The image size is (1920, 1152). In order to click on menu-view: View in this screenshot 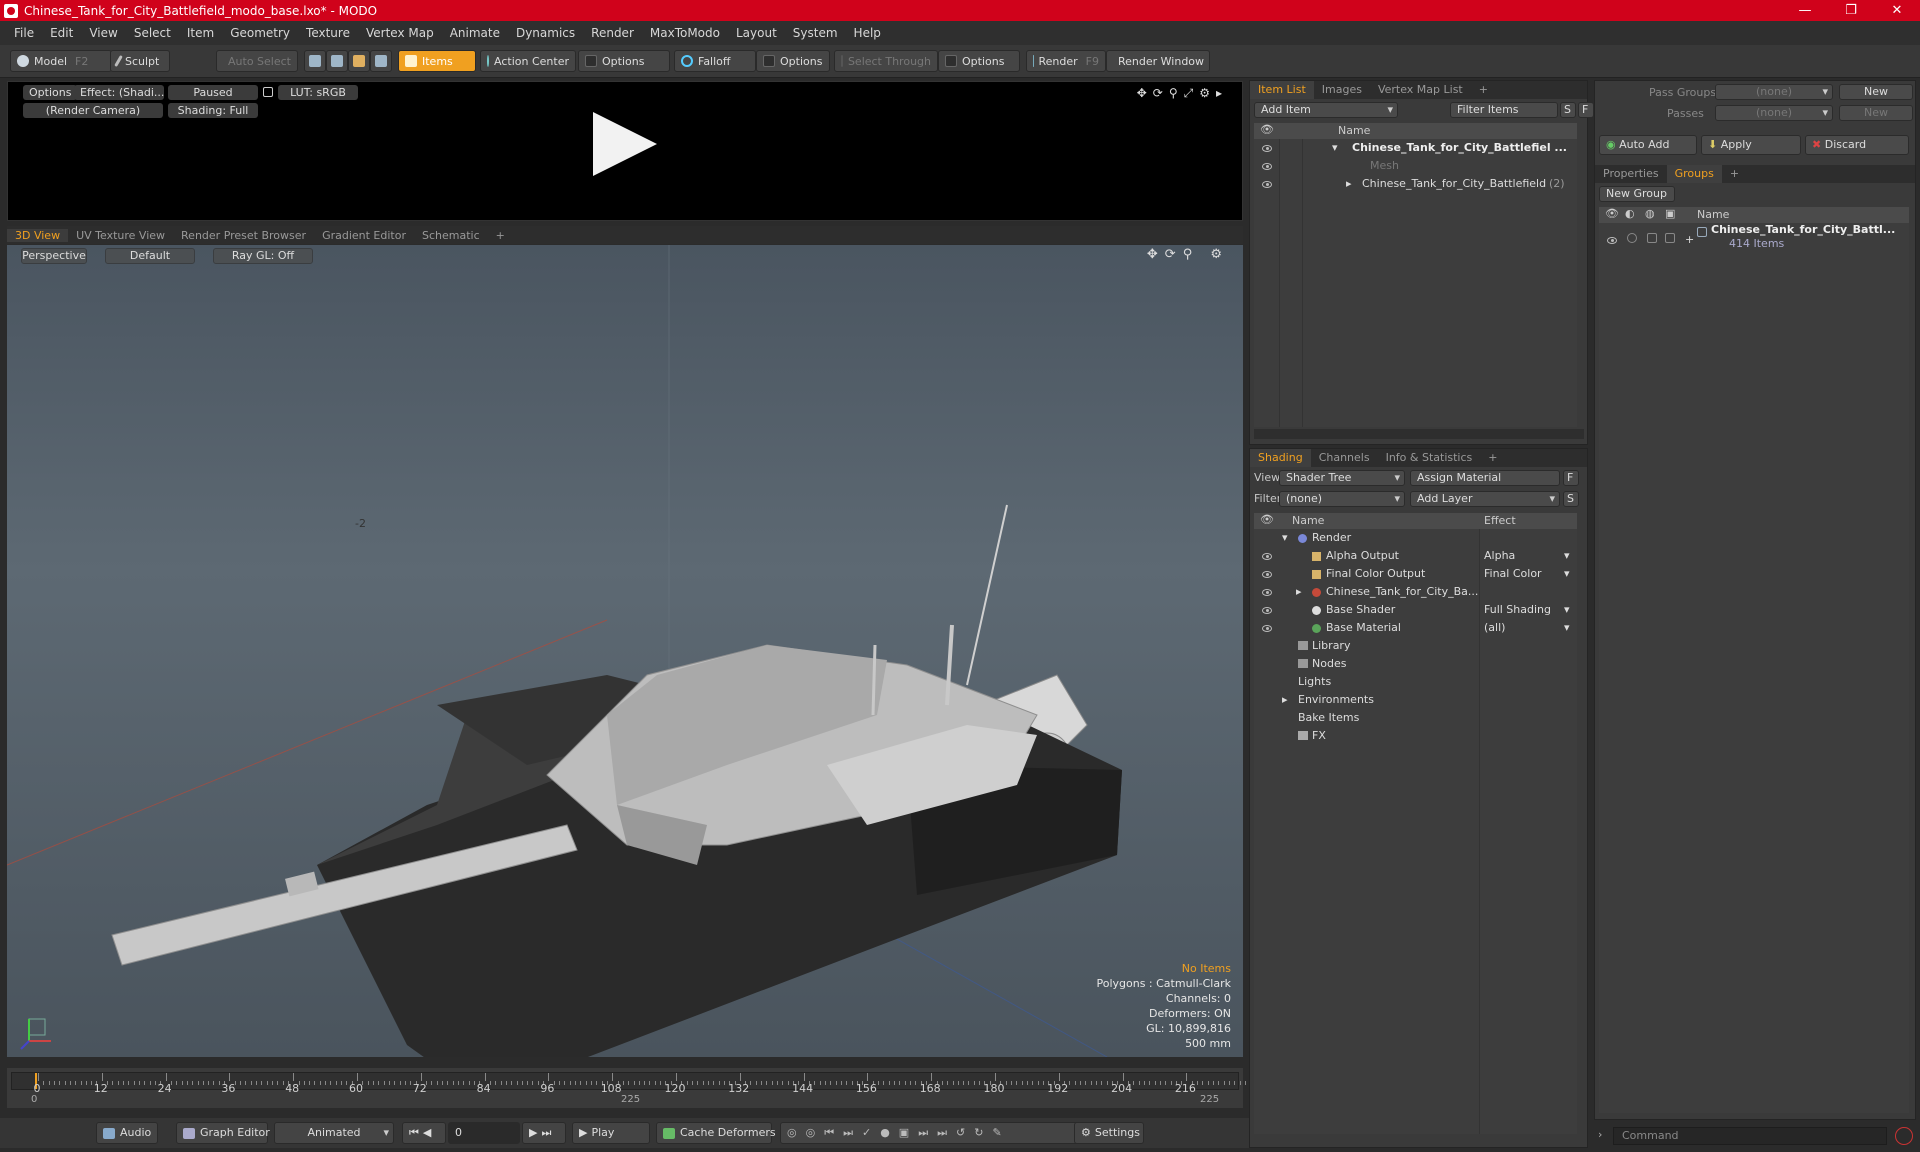, I will do `click(103, 33)`.